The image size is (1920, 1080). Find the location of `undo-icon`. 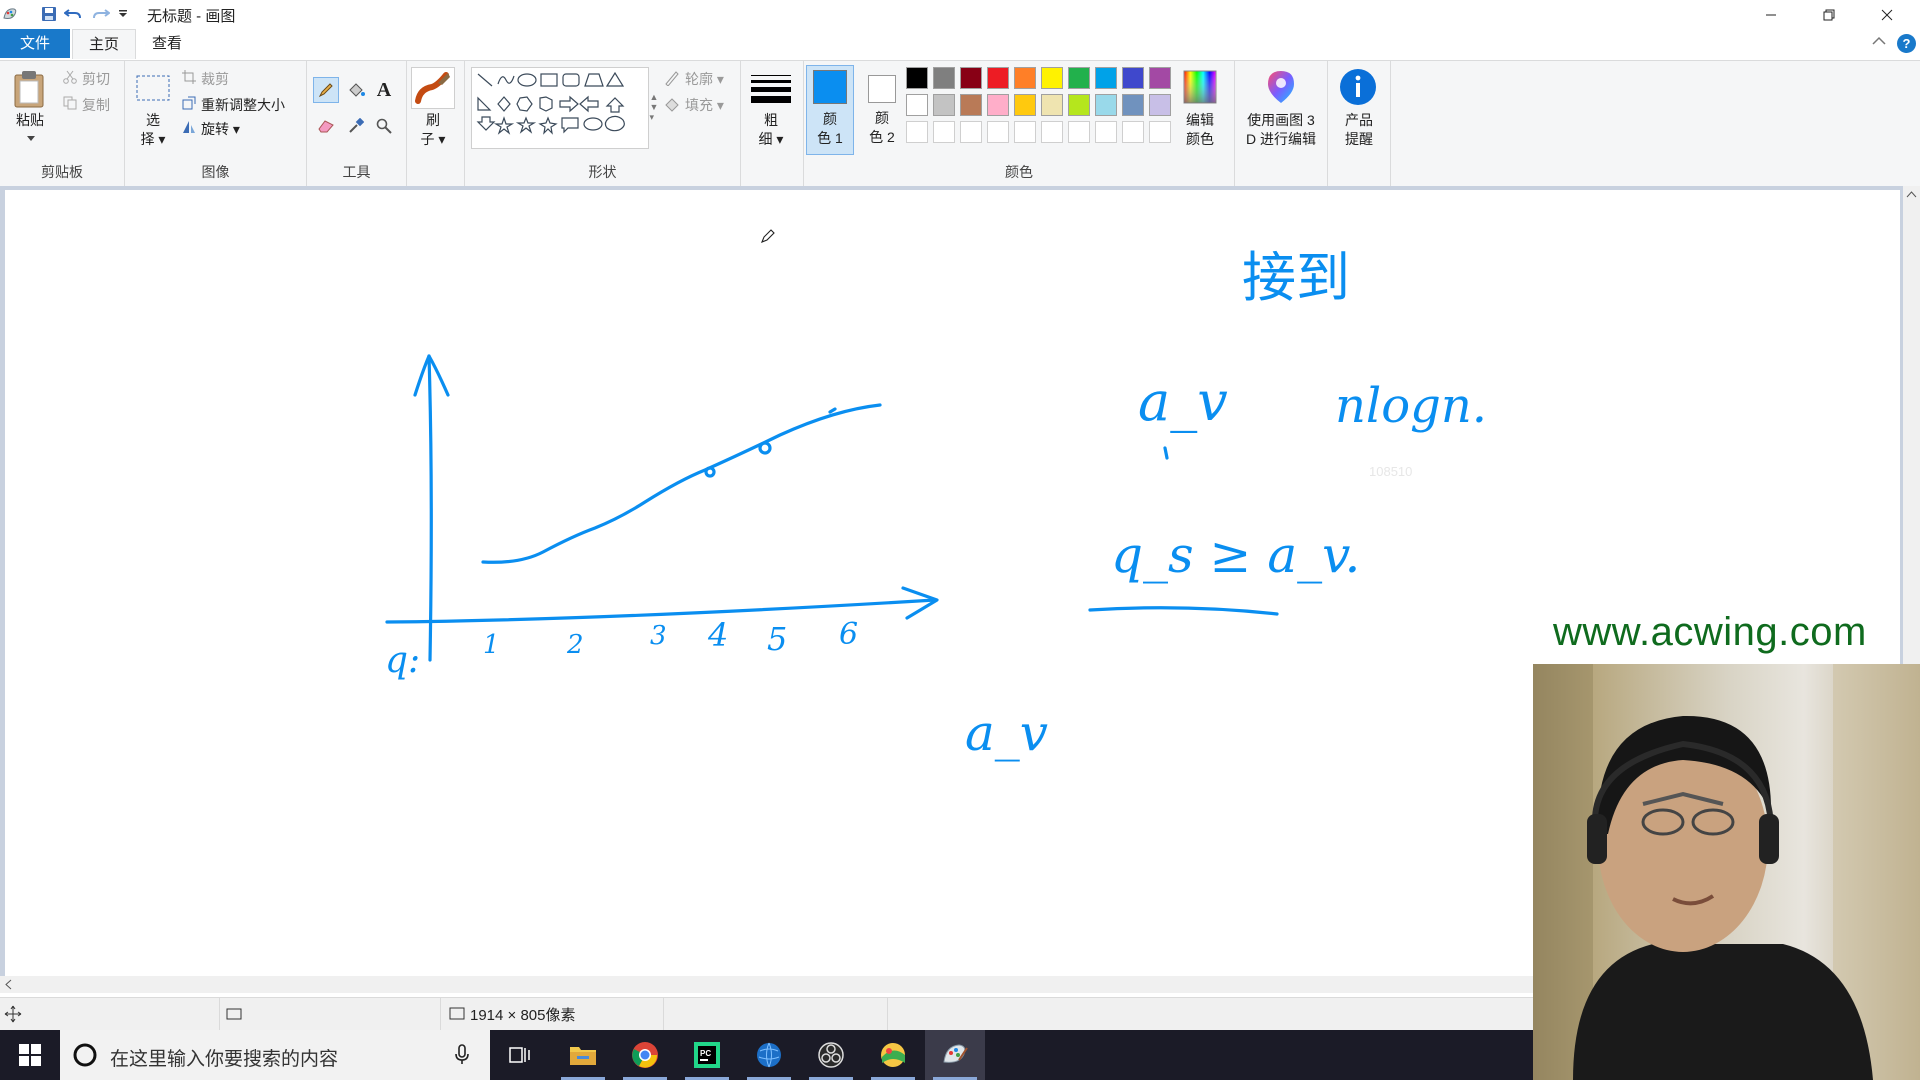

undo-icon is located at coordinates (73, 14).